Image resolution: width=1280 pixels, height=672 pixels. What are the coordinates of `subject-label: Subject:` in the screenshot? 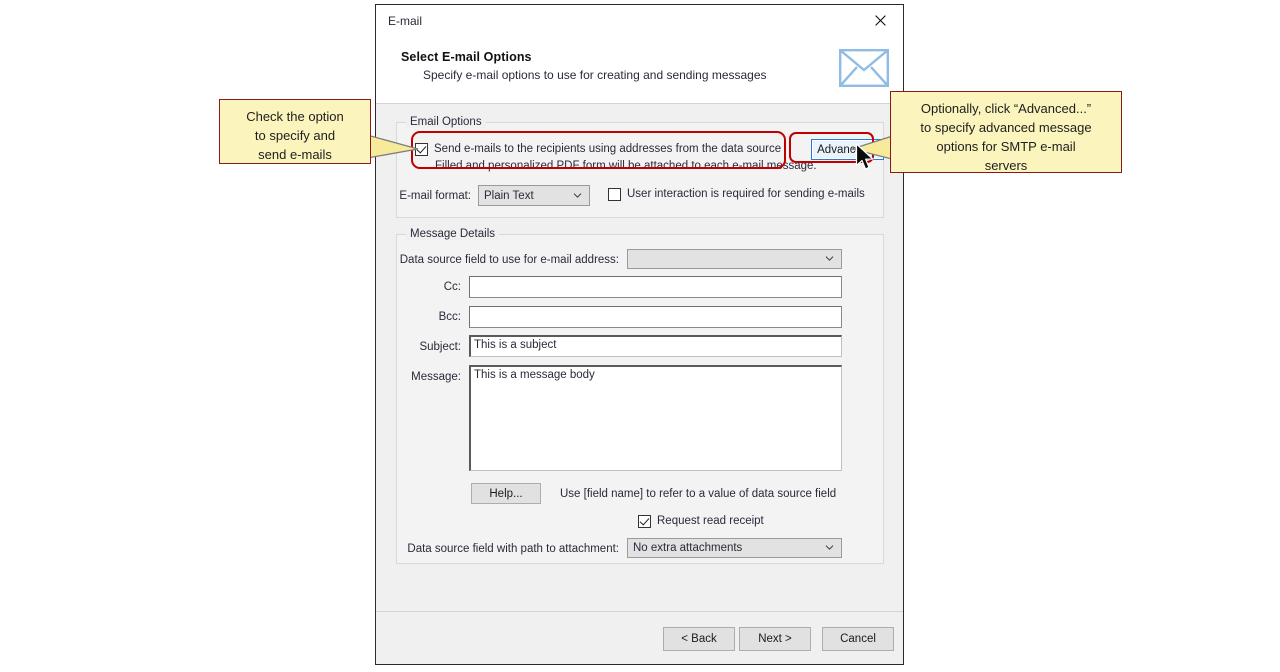 It's located at (440, 347).